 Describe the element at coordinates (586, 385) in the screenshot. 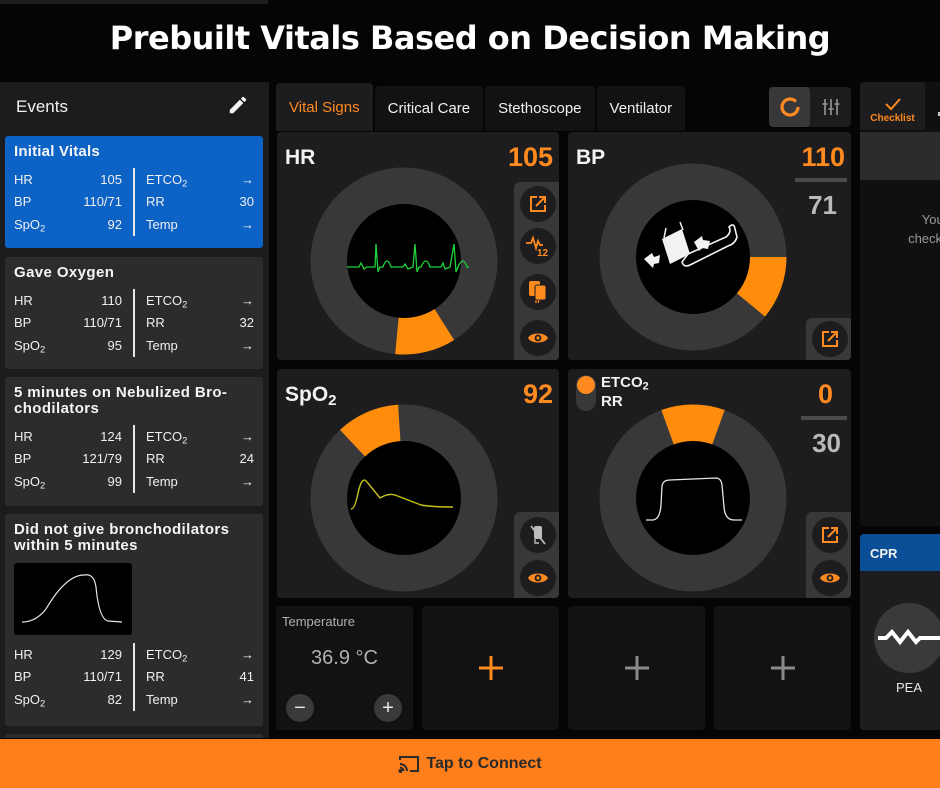

I see `toggle-knob` at that location.